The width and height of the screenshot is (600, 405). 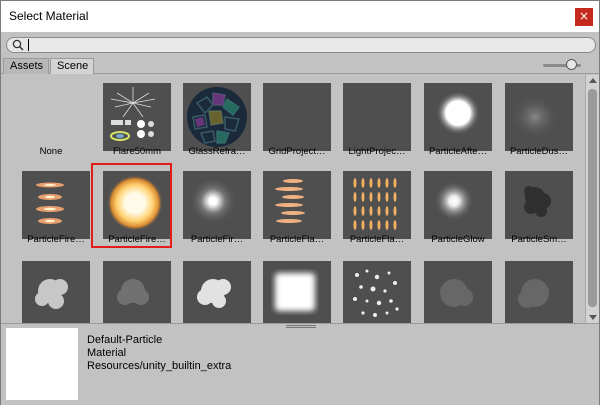 What do you see at coordinates (72, 66) in the screenshot?
I see `tab-scene: Scene` at bounding box center [72, 66].